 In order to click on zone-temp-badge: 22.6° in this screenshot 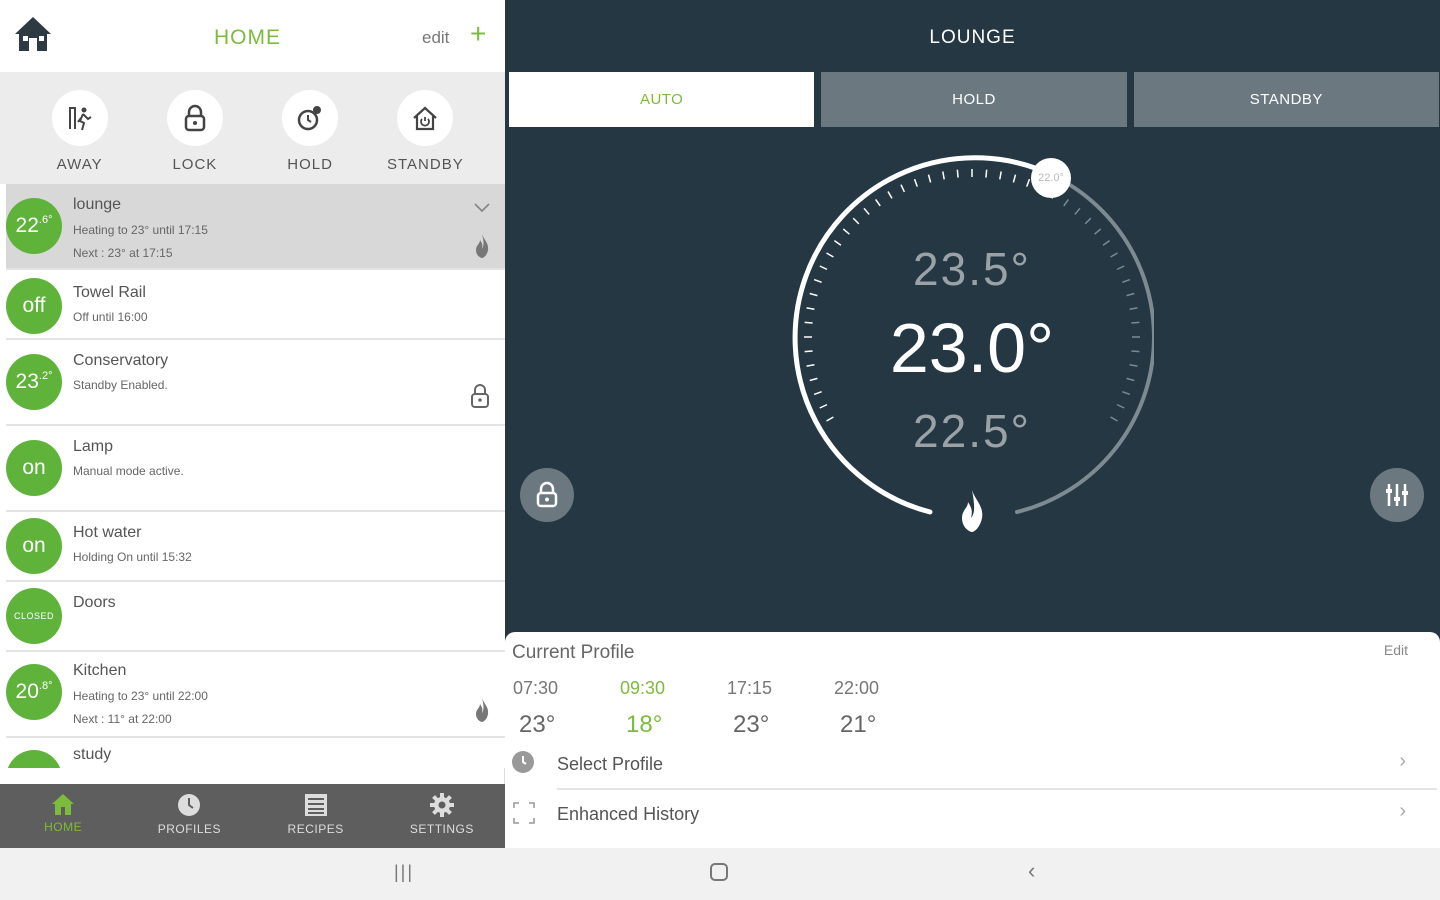, I will do `click(34, 226)`.